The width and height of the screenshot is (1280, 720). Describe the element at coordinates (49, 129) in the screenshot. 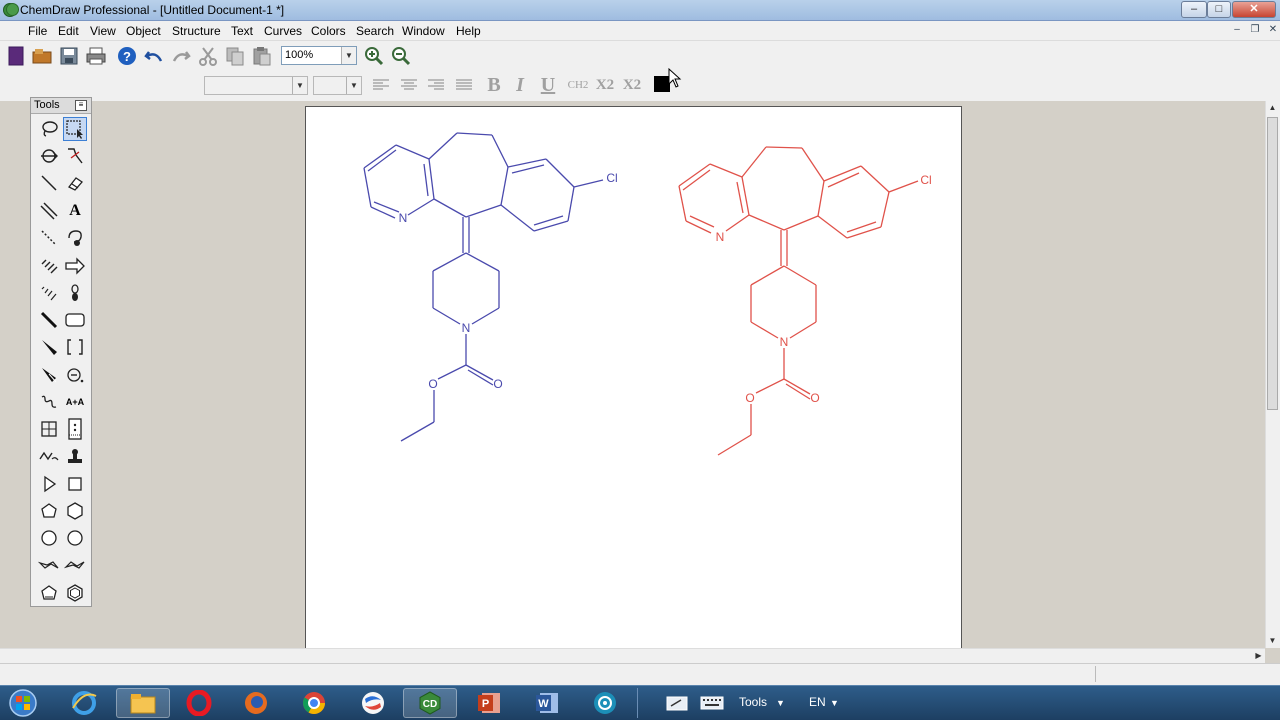

I see `lasso-tool-icon` at that location.